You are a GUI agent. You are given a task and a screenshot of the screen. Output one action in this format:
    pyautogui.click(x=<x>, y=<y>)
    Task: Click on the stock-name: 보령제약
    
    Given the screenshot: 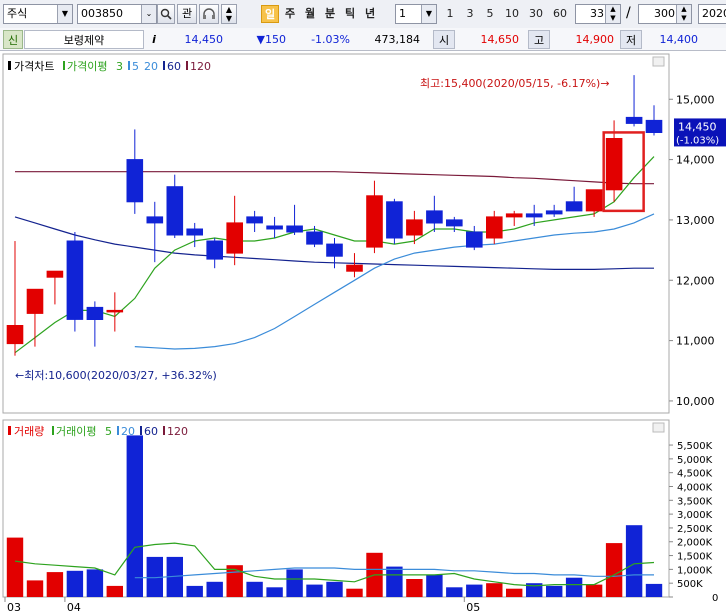 What is the action you would take?
    pyautogui.click(x=84, y=39)
    